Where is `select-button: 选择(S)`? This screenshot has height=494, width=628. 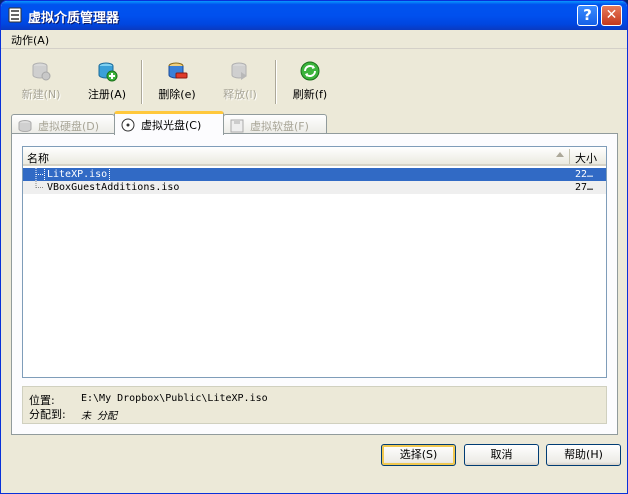
select-button: 选择(S) is located at coordinates (418, 455).